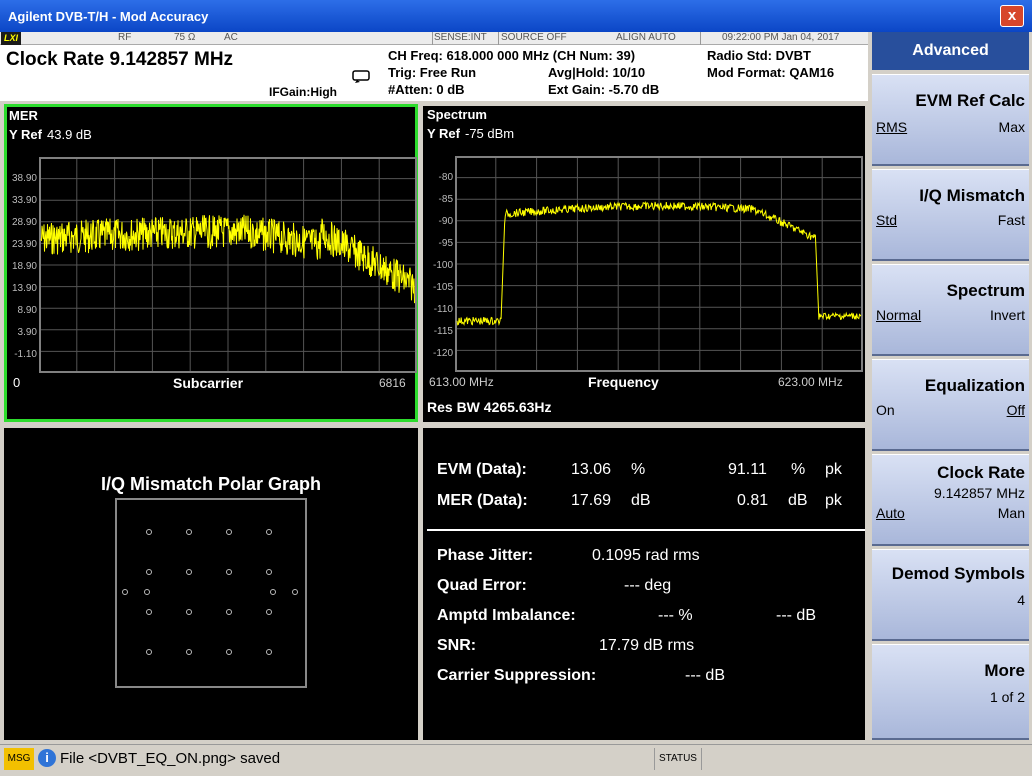 This screenshot has width=1032, height=776. Describe the element at coordinates (24, 222) in the screenshot. I see `mer-ytick: 28.90` at that location.